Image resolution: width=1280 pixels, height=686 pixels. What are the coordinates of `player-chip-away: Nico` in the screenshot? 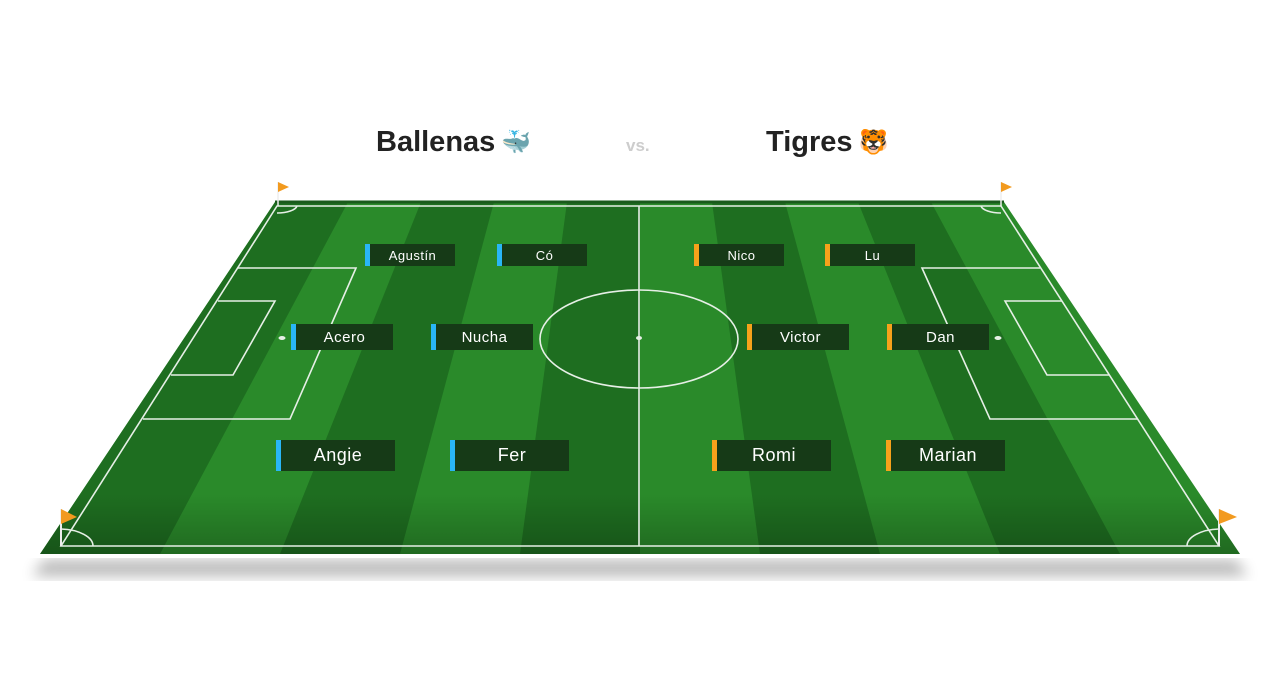 It's located at (739, 255).